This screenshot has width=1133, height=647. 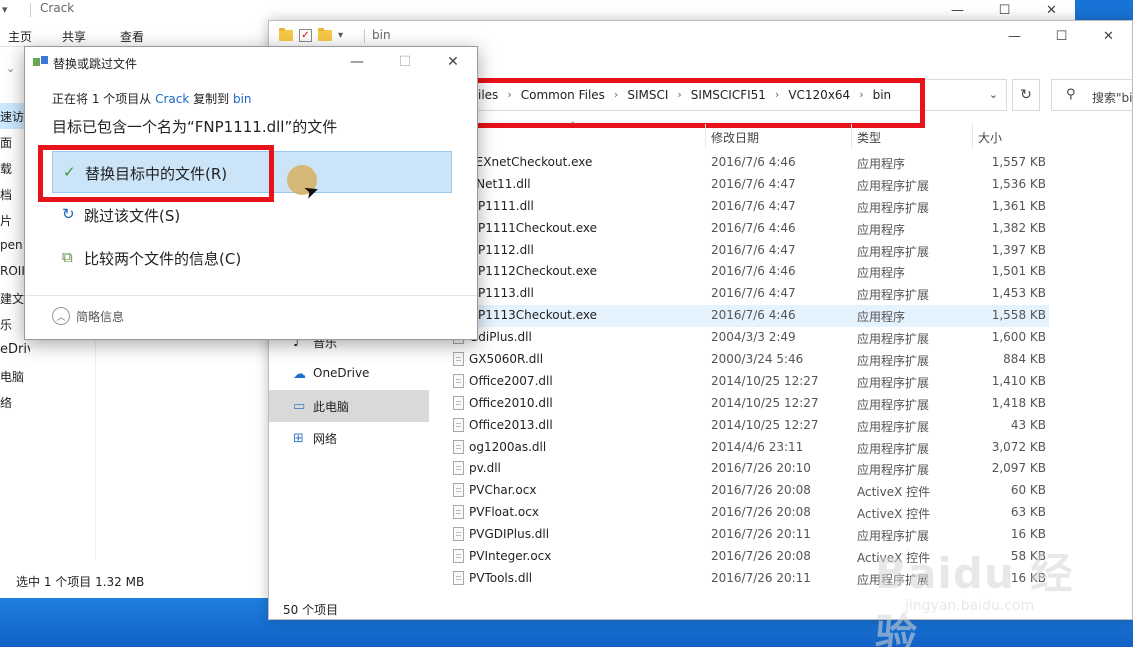 I want to click on file-name: PVChar.ocx, so click(x=503, y=490).